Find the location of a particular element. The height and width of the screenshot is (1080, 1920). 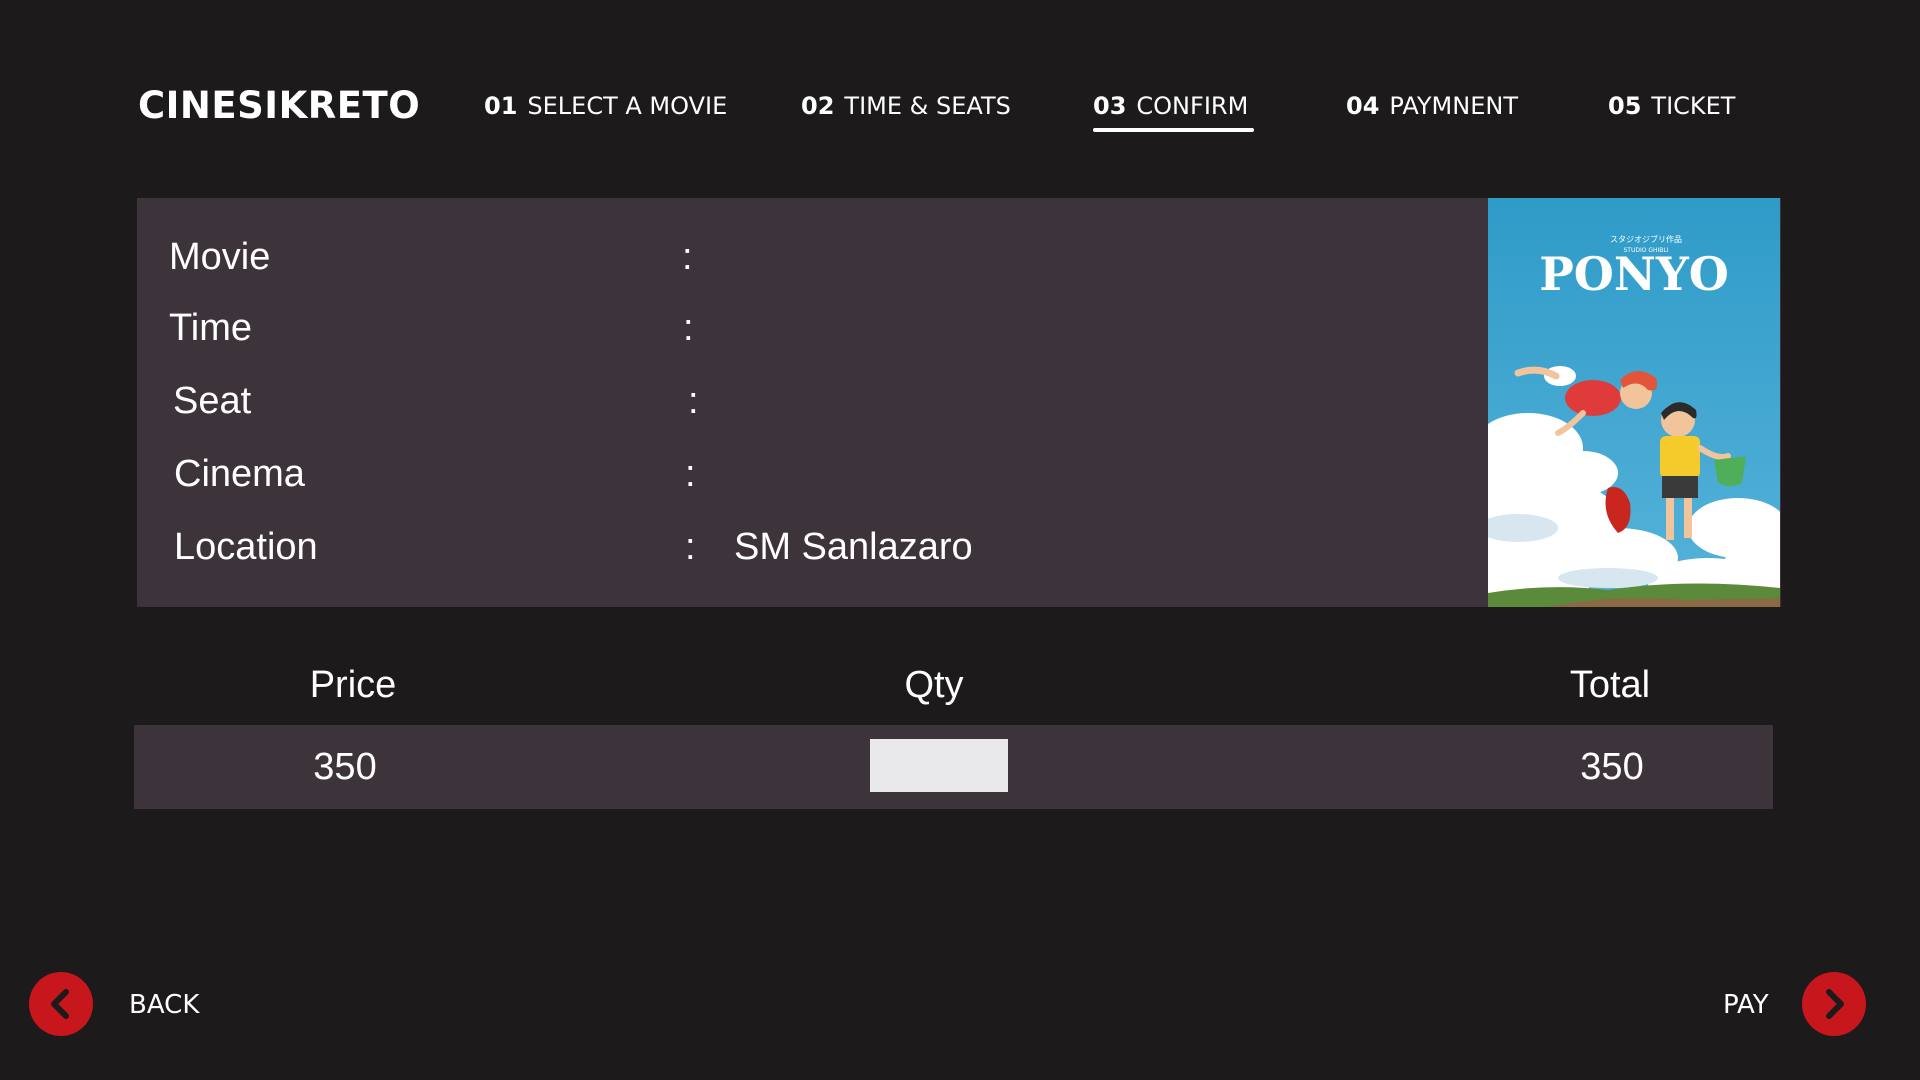

detail-label: Movie is located at coordinates (220, 256).